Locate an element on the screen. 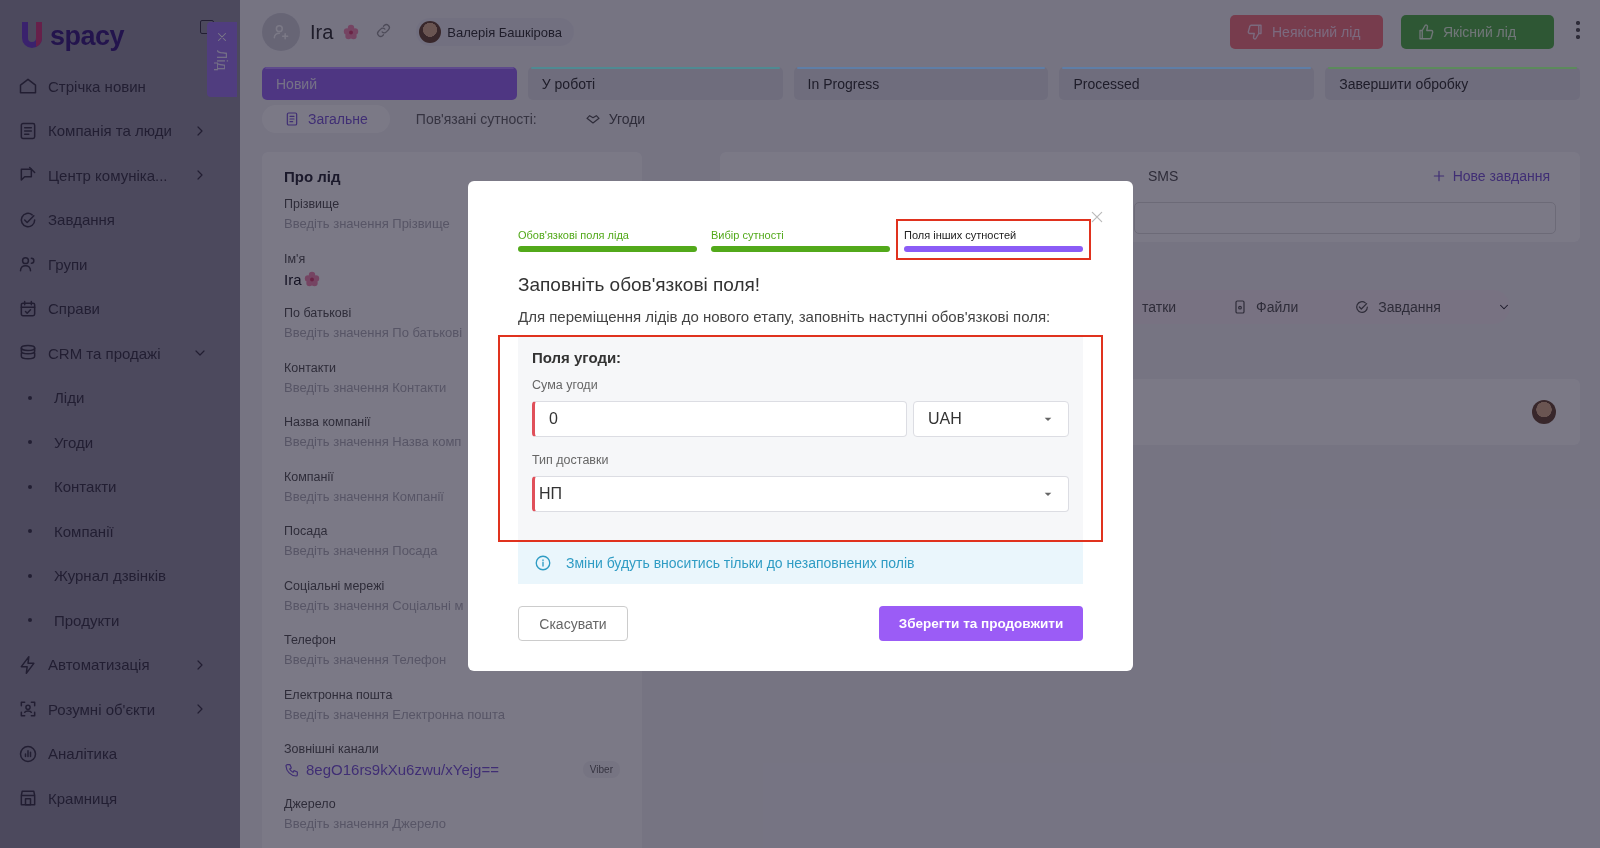 The image size is (1600, 848). field-label: Сума угоди is located at coordinates (565, 385).